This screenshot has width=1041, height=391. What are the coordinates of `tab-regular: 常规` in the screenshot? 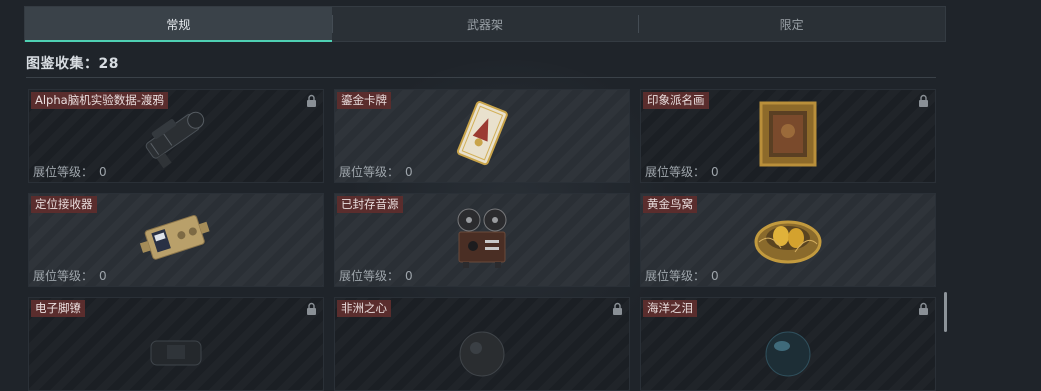 It's located at (178, 24).